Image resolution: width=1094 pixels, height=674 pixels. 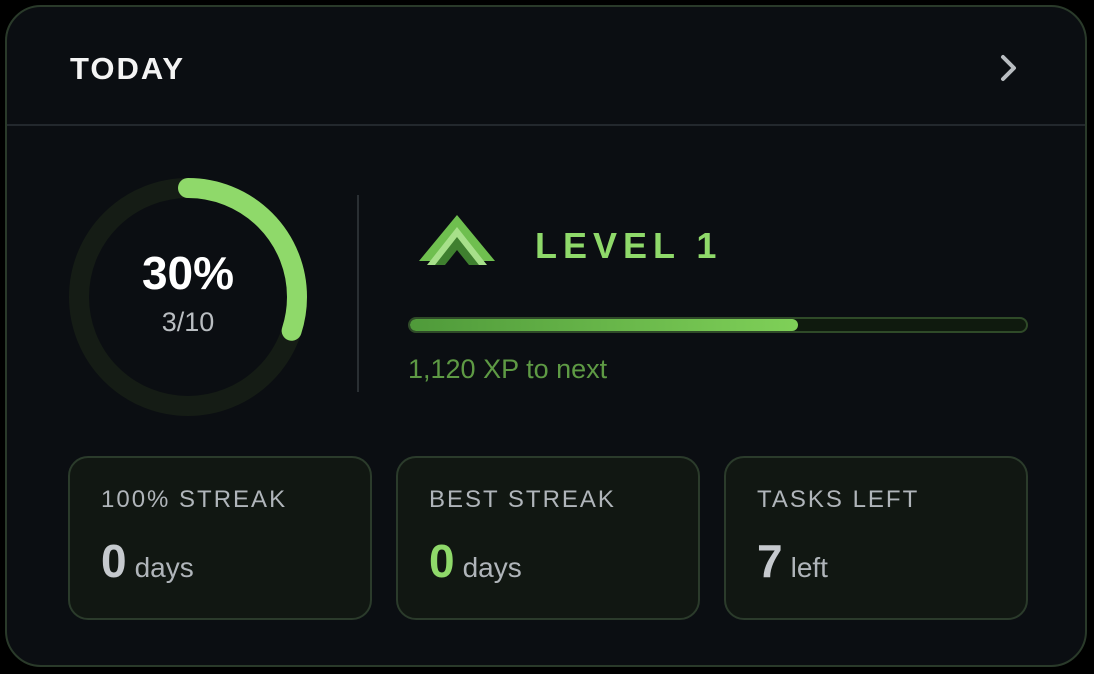 What do you see at coordinates (508, 369) in the screenshot?
I see `xp-to-next: 1,120 XP to next` at bounding box center [508, 369].